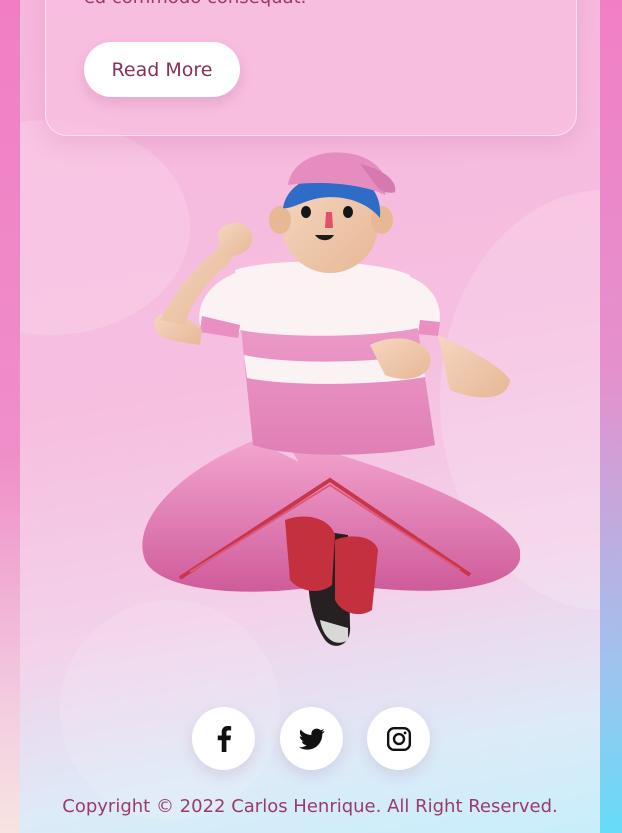 This screenshot has height=833, width=622. I want to click on facebook-button, so click(223, 738).